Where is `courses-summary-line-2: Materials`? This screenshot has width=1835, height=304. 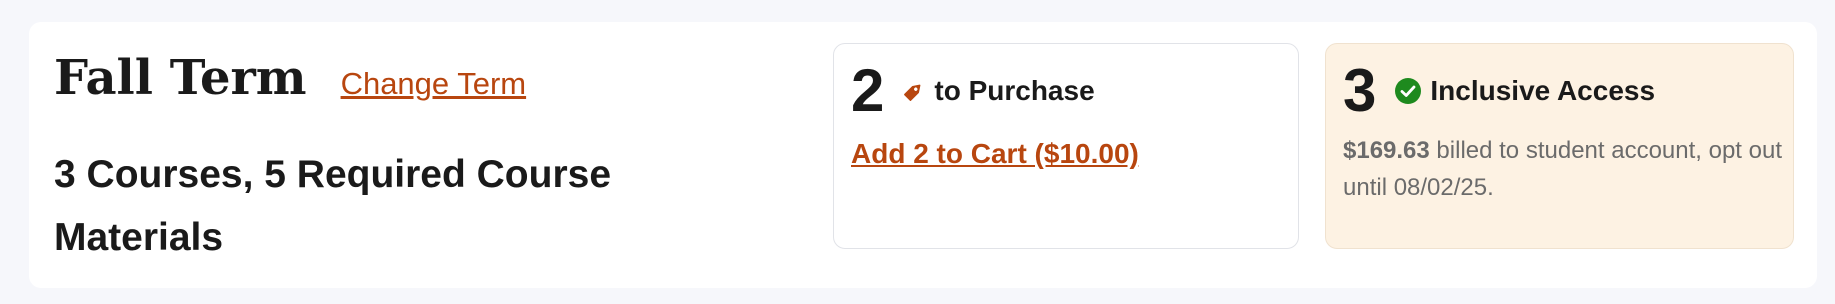 courses-summary-line-2: Materials is located at coordinates (139, 237).